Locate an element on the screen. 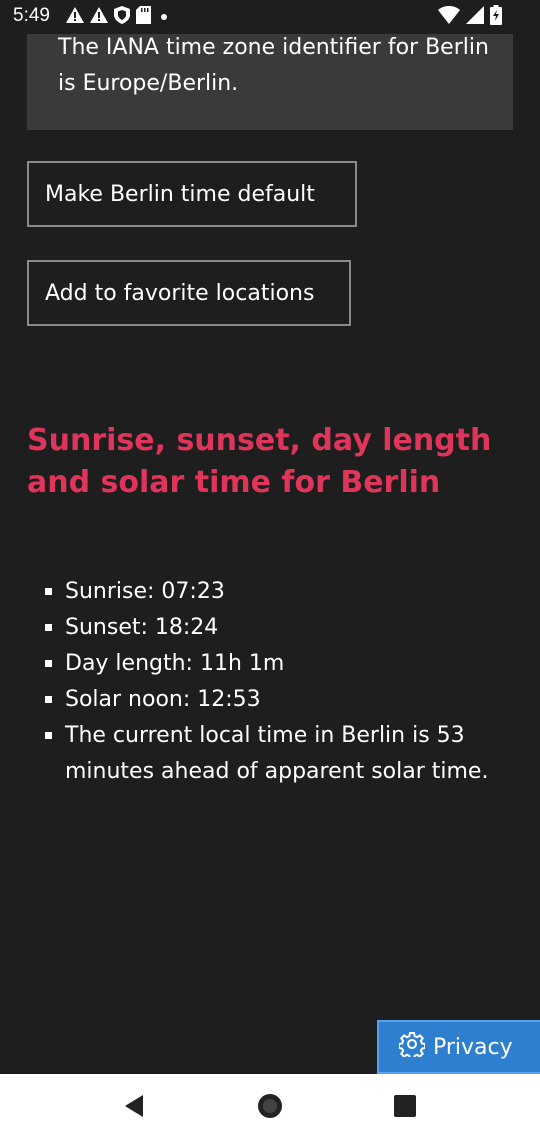 The height and width of the screenshot is (1140, 540). status-time: 5:49 is located at coordinates (31, 15).